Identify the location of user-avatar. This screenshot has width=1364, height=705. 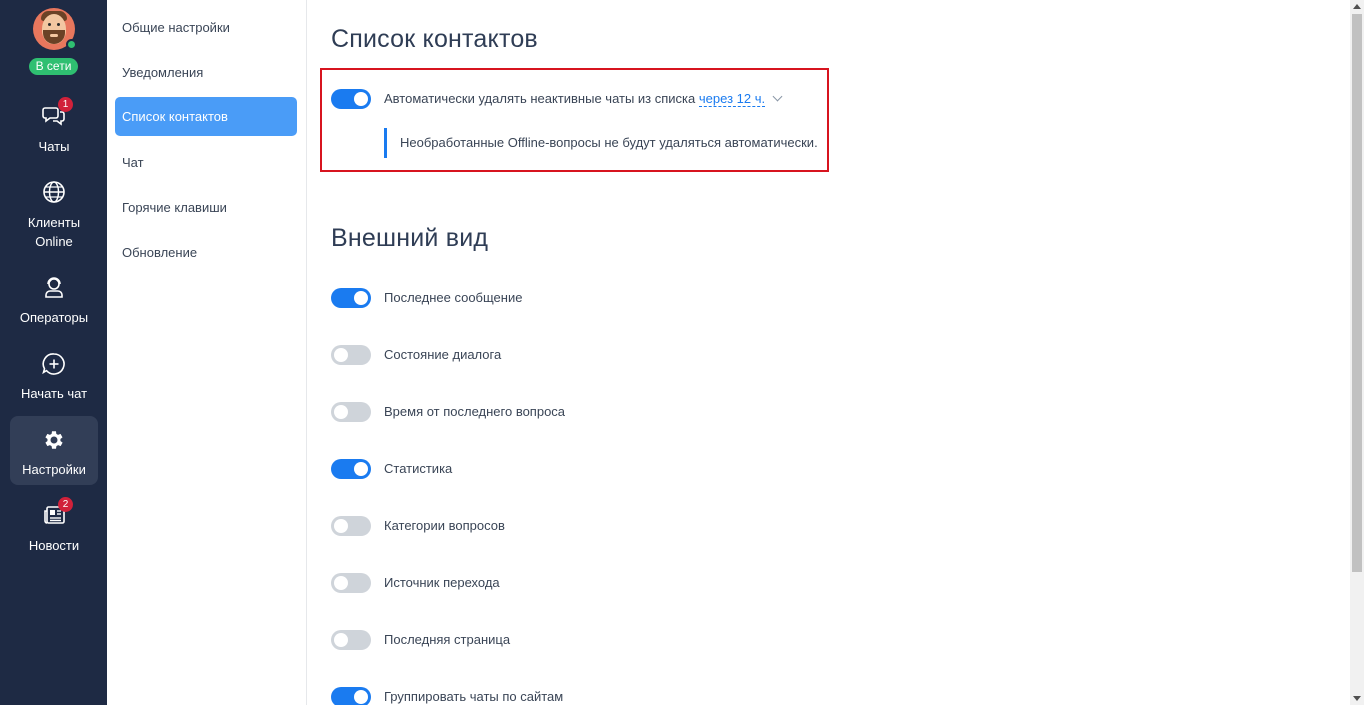
(55, 29).